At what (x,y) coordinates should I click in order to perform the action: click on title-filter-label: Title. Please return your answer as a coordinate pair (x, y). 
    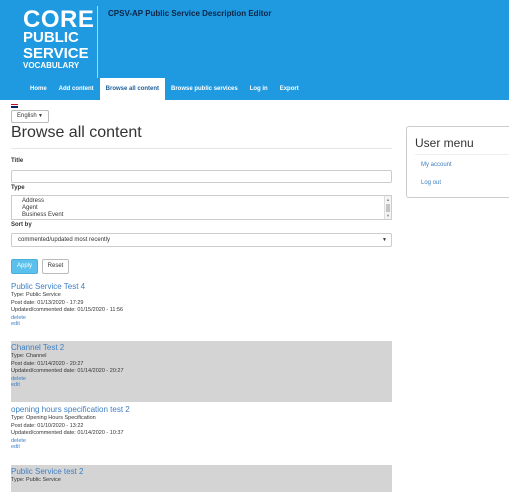
    Looking at the image, I should click on (17, 161).